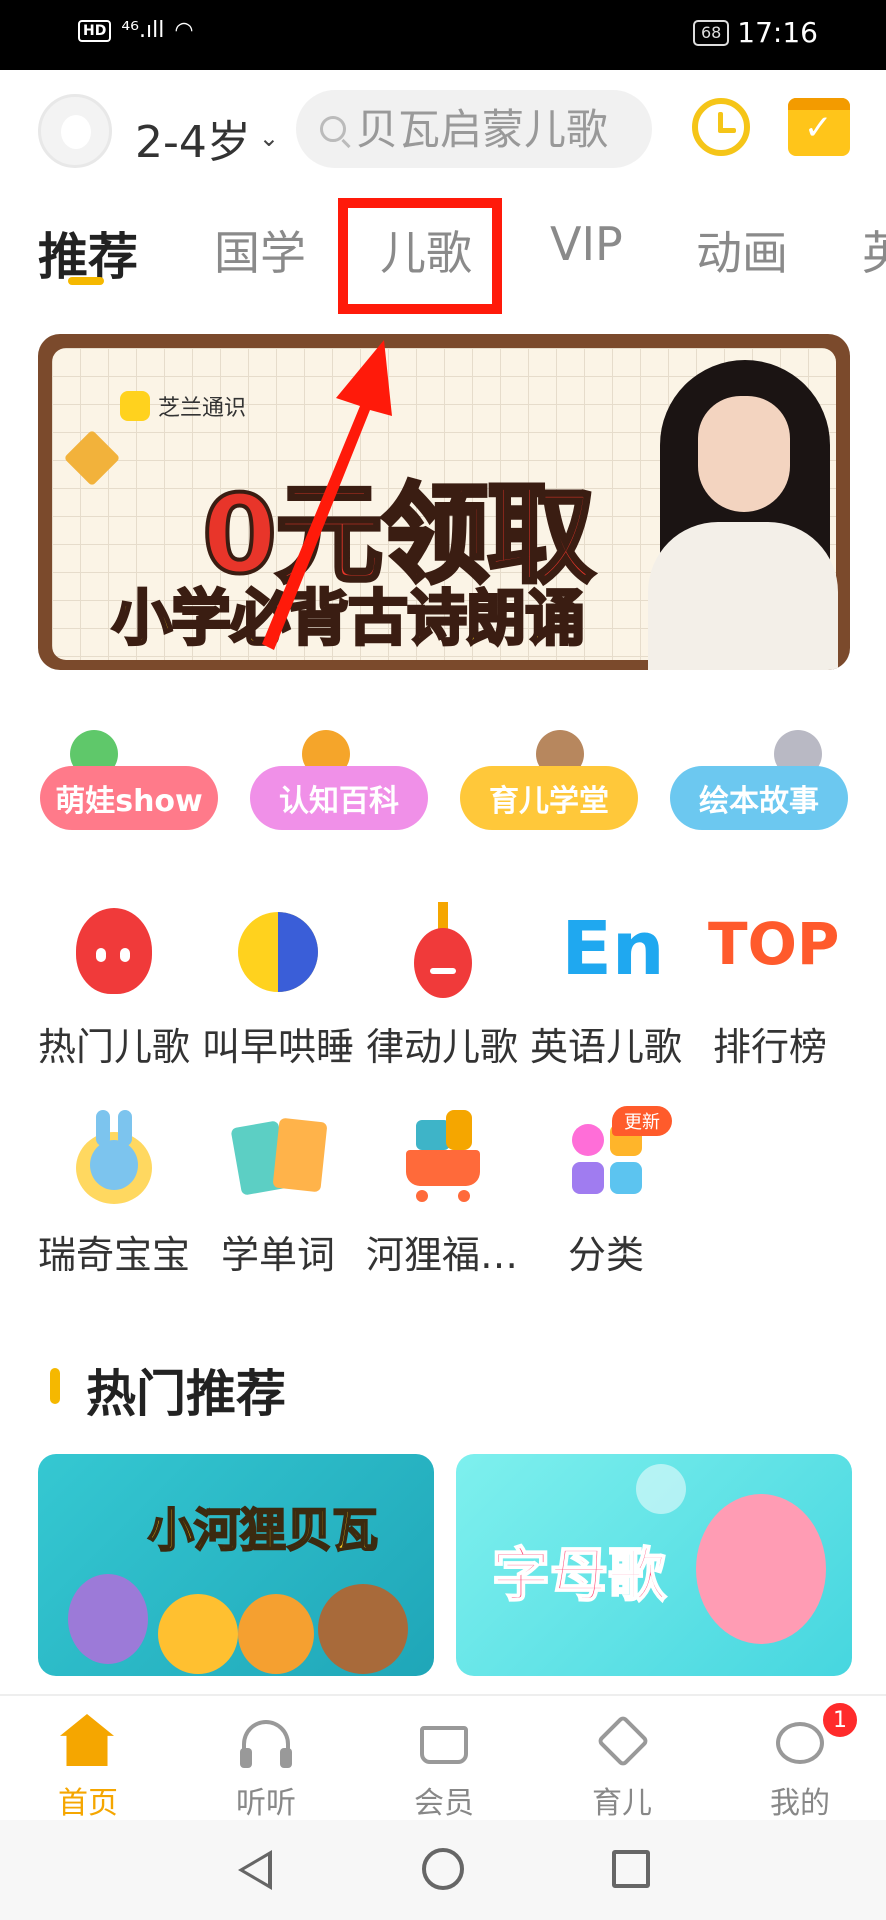 The image size is (886, 1920). Describe the element at coordinates (92, 458) in the screenshot. I see `sparkle-icon` at that location.